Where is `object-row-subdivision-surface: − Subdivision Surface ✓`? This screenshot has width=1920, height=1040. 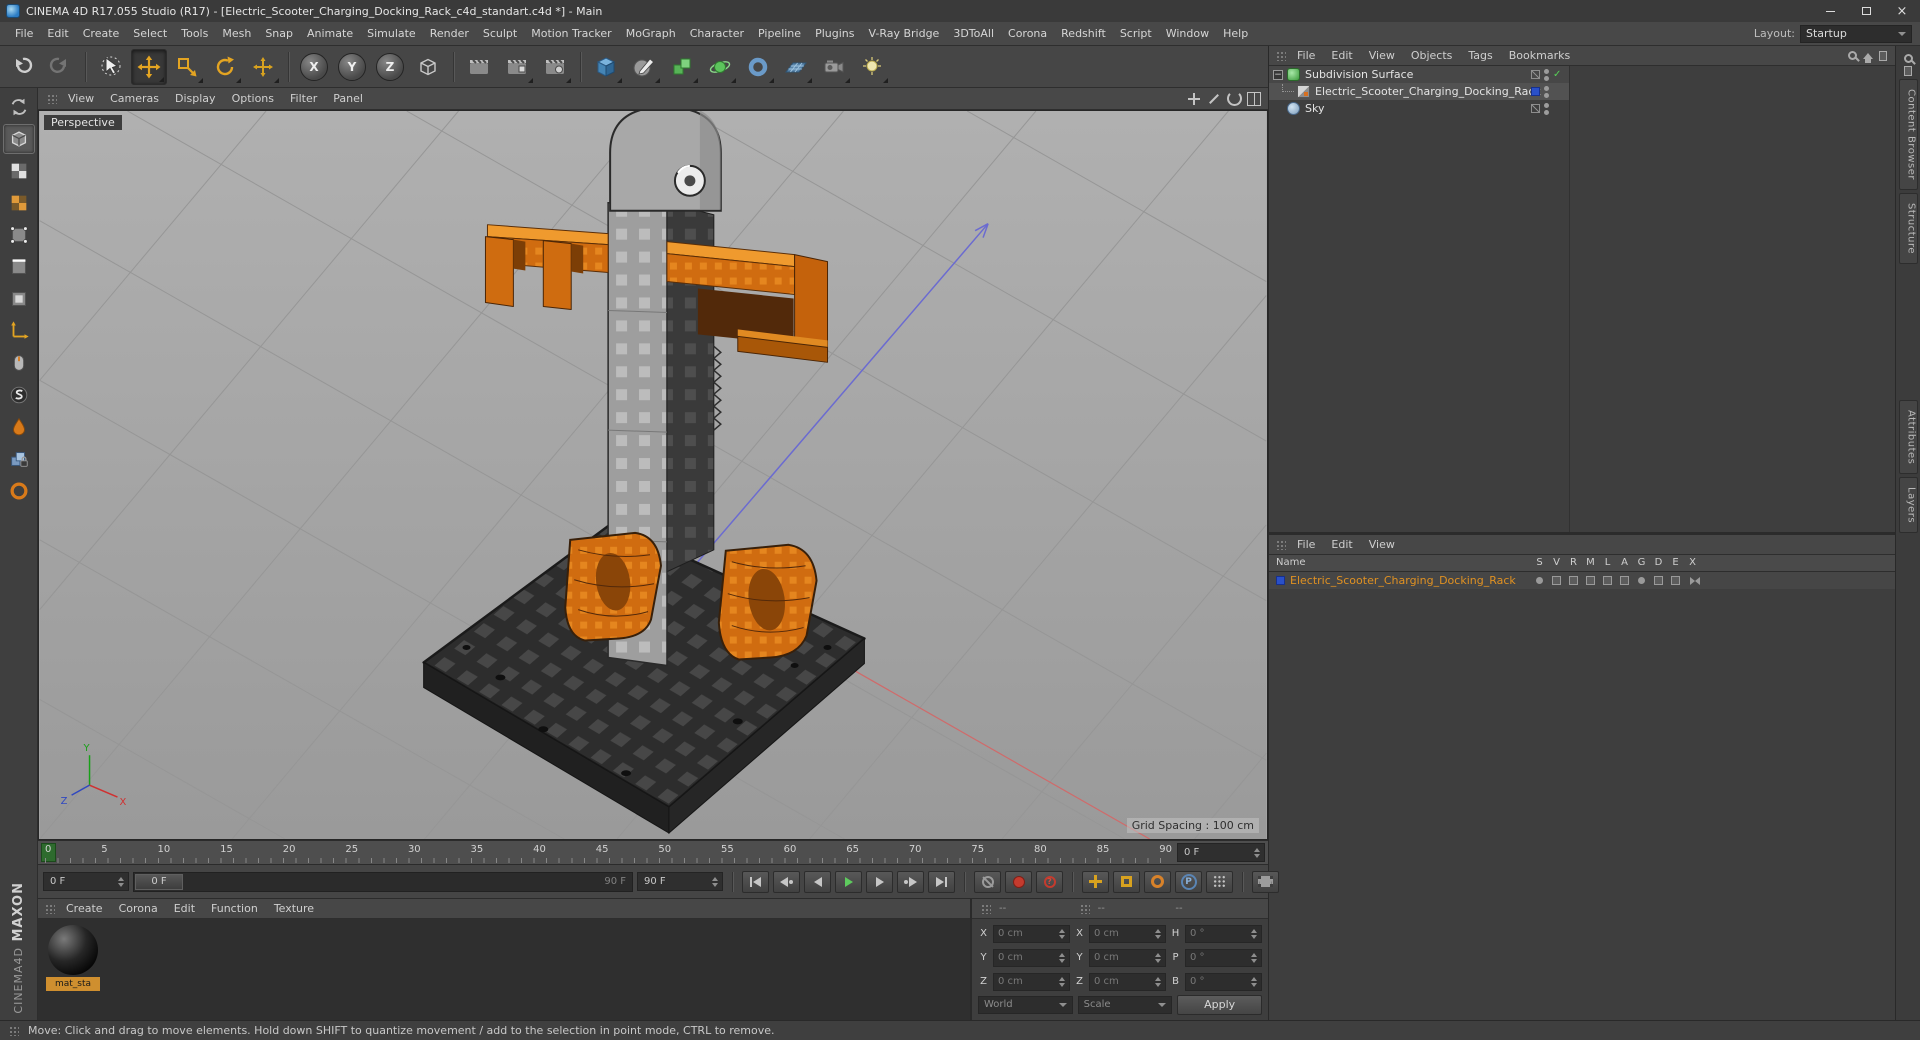
object-row-subdivision-surface: − Subdivision Surface ✓ is located at coordinates (1419, 74).